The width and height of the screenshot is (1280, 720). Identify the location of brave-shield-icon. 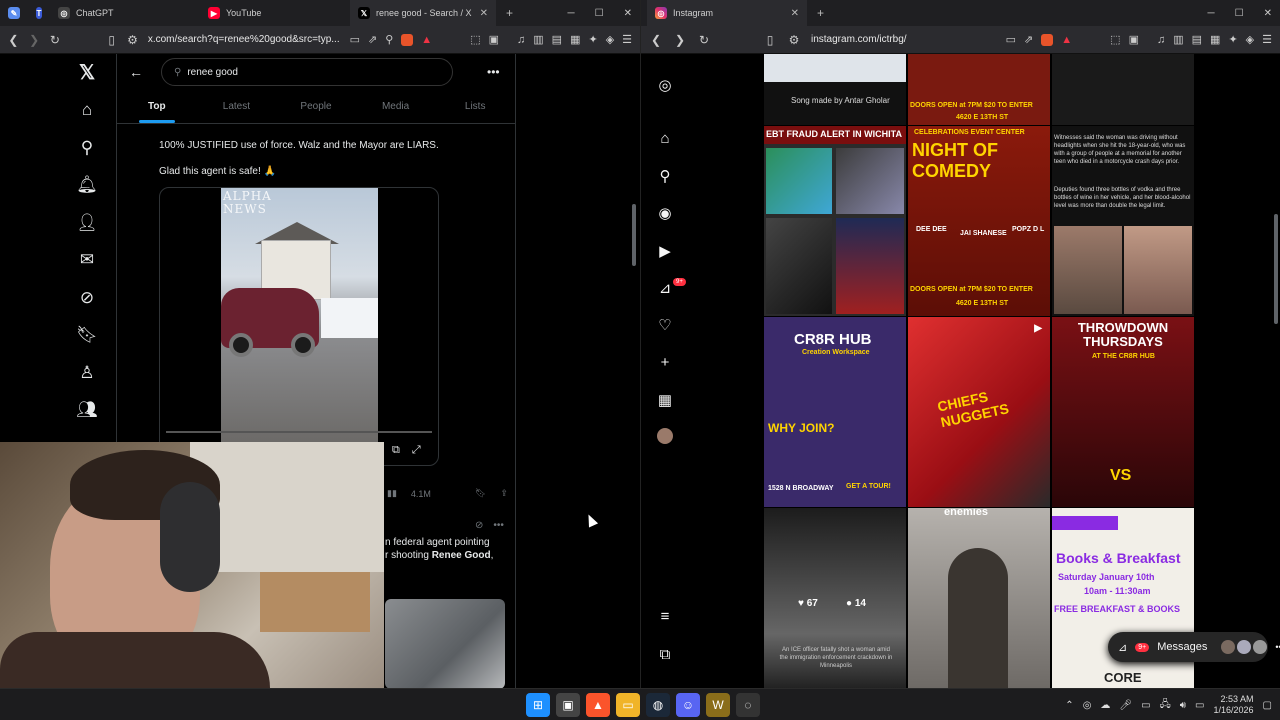
(407, 39).